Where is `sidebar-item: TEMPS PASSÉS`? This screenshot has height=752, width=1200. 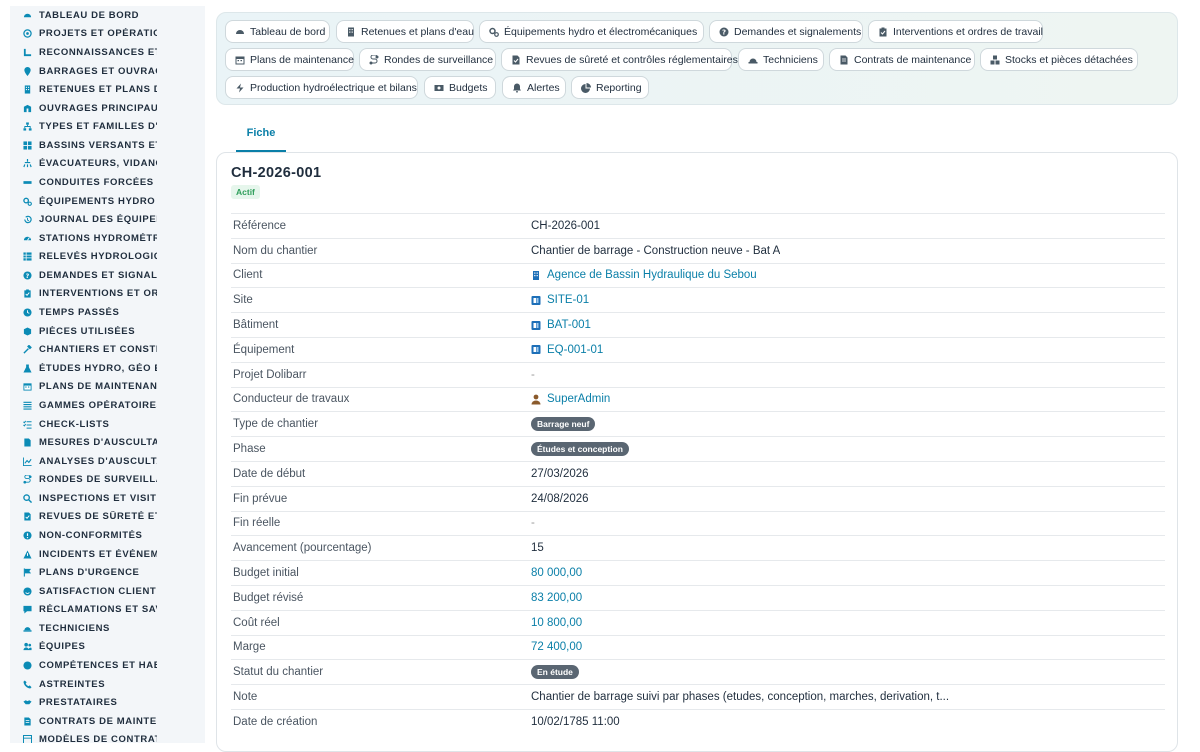
sidebar-item: TEMPS PASSÉS is located at coordinates (107, 312).